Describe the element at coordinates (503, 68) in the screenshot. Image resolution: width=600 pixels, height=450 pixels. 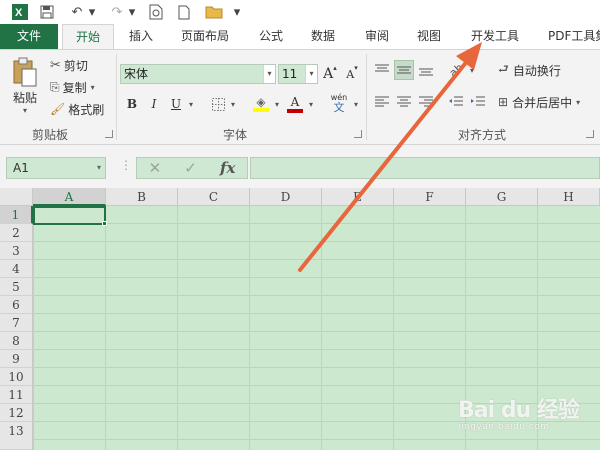
I see `wrap-text-icon: ⮐` at that location.